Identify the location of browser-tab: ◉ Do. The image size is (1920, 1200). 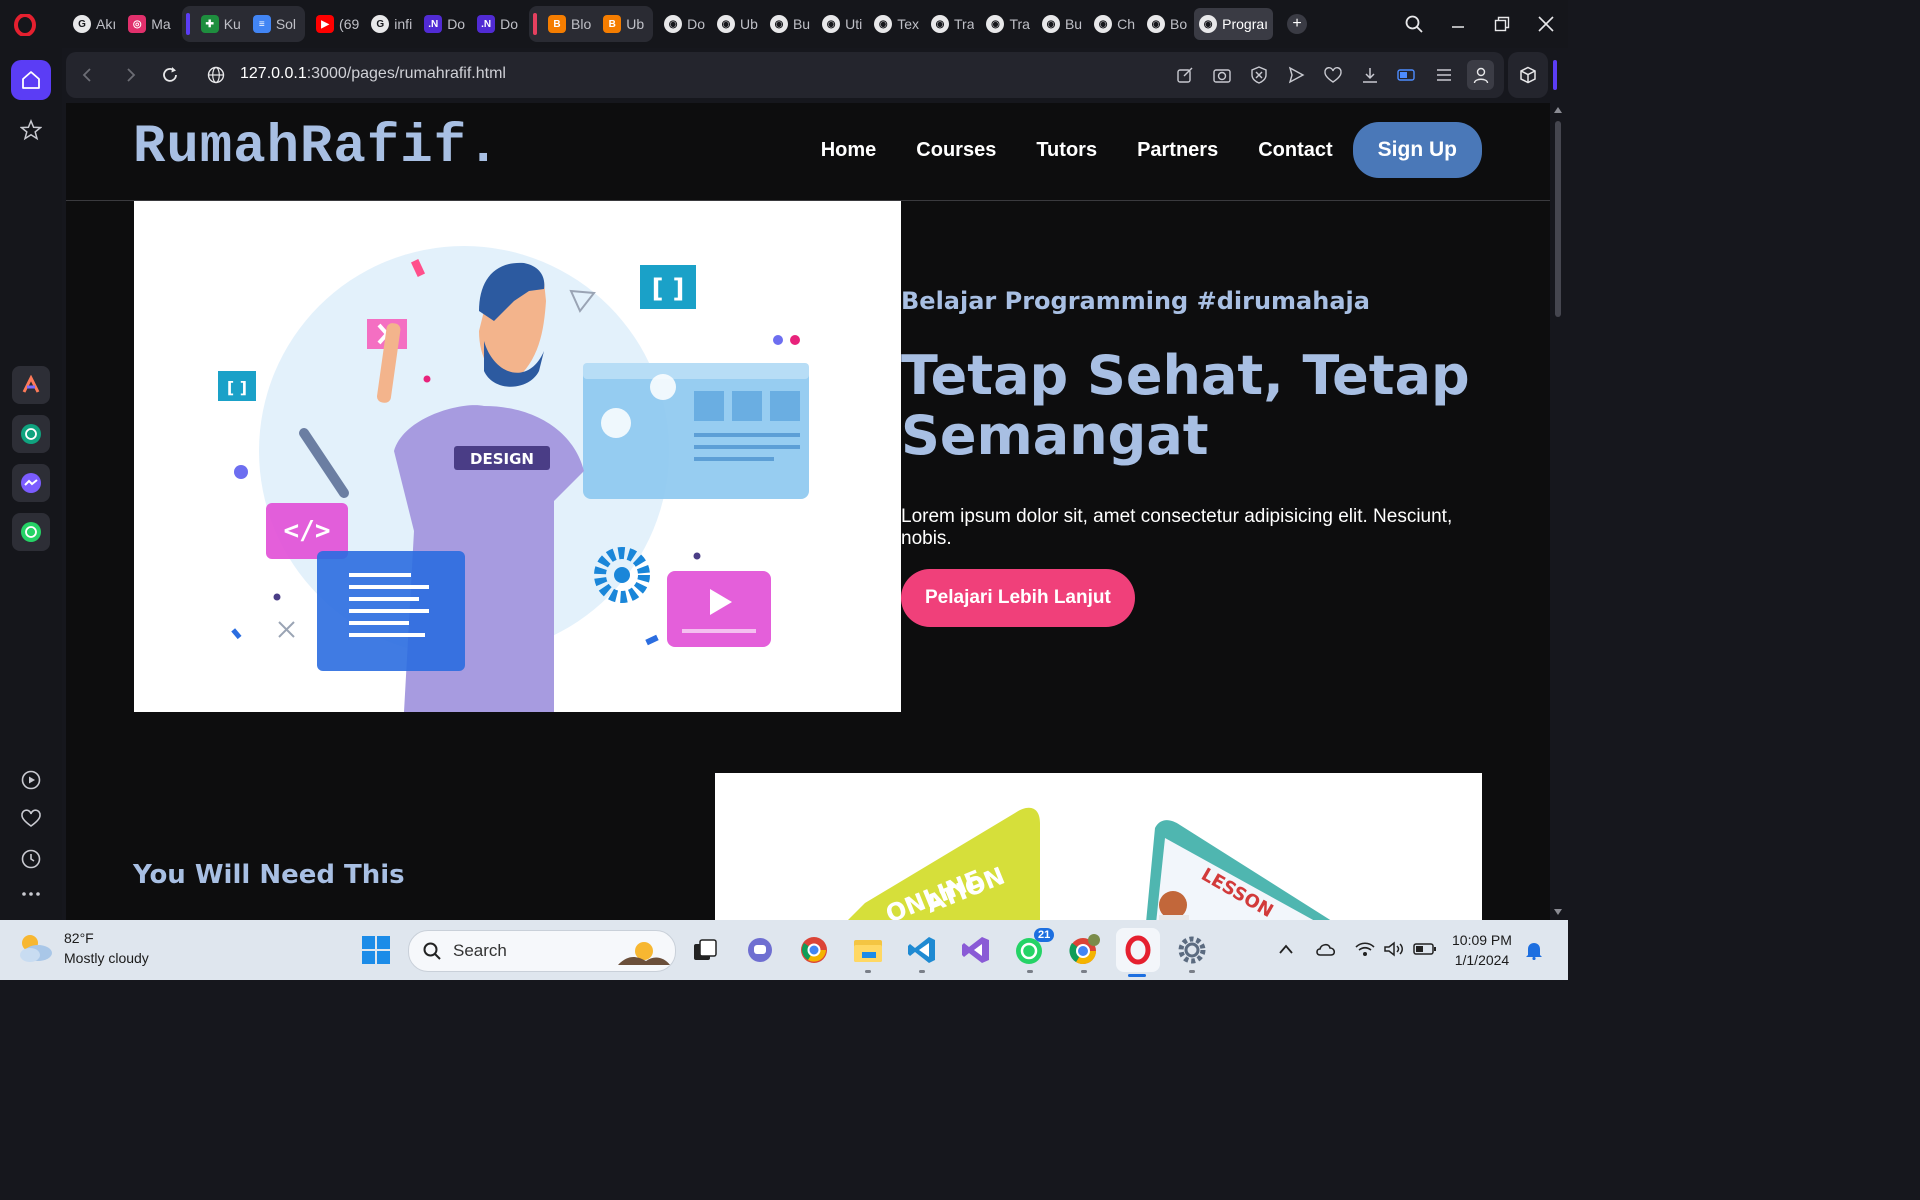
(684, 24).